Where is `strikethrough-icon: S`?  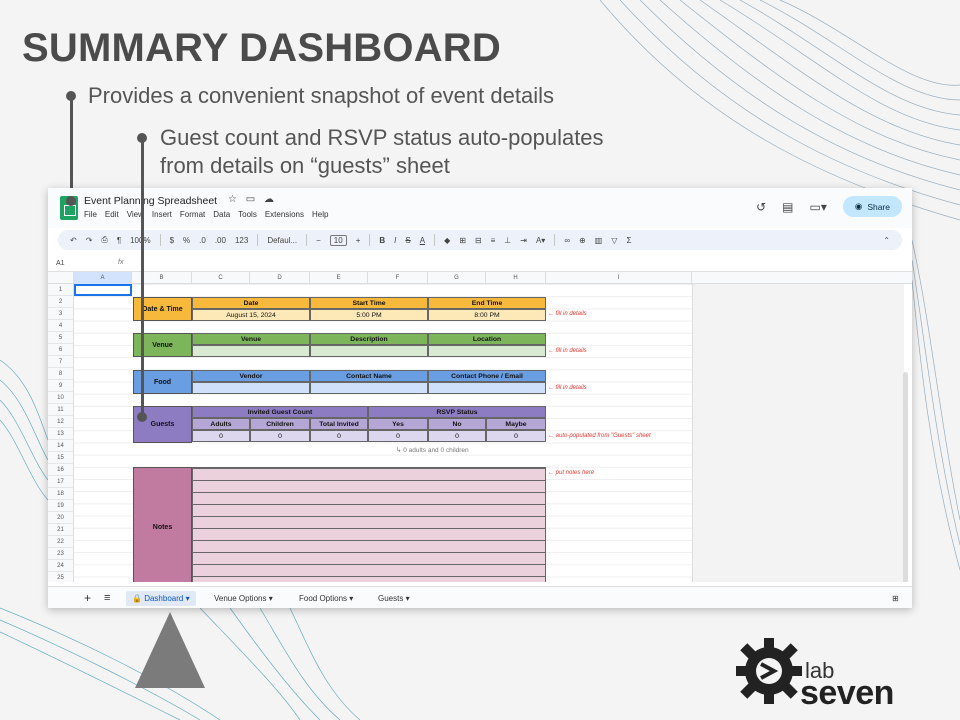 strikethrough-icon: S is located at coordinates (407, 240).